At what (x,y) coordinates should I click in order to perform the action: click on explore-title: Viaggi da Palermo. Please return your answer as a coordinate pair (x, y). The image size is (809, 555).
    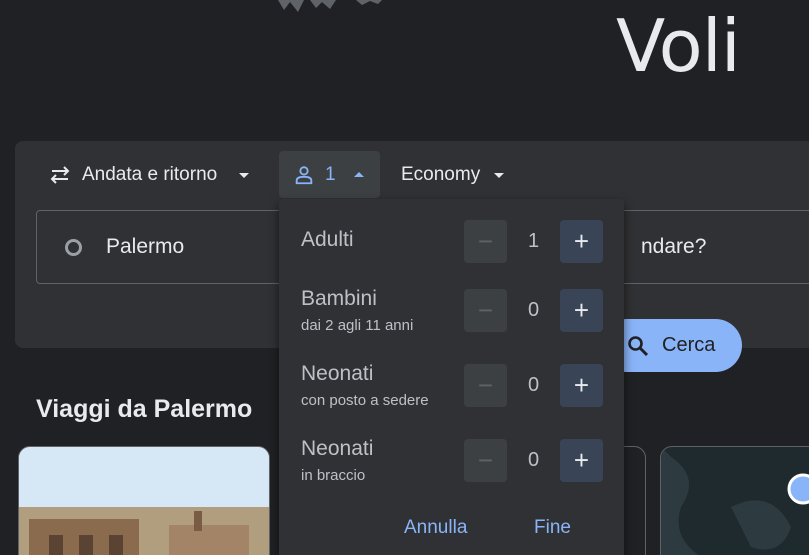
    Looking at the image, I should click on (144, 409).